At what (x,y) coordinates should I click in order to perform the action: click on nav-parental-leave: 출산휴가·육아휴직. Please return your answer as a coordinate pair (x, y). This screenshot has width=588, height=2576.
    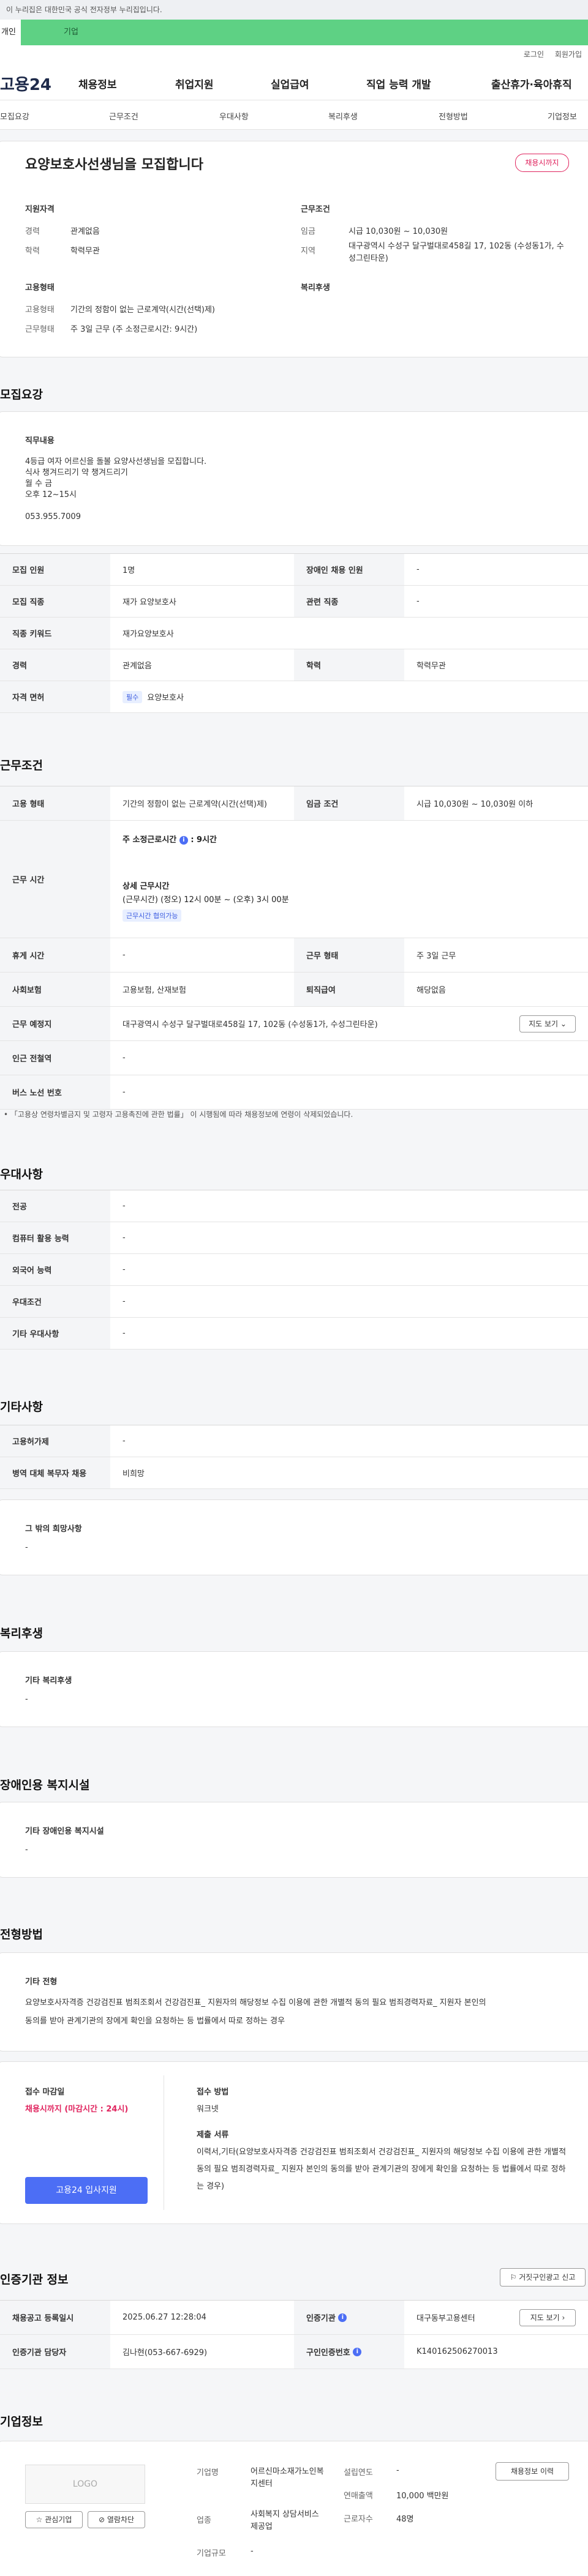
    Looking at the image, I should click on (532, 83).